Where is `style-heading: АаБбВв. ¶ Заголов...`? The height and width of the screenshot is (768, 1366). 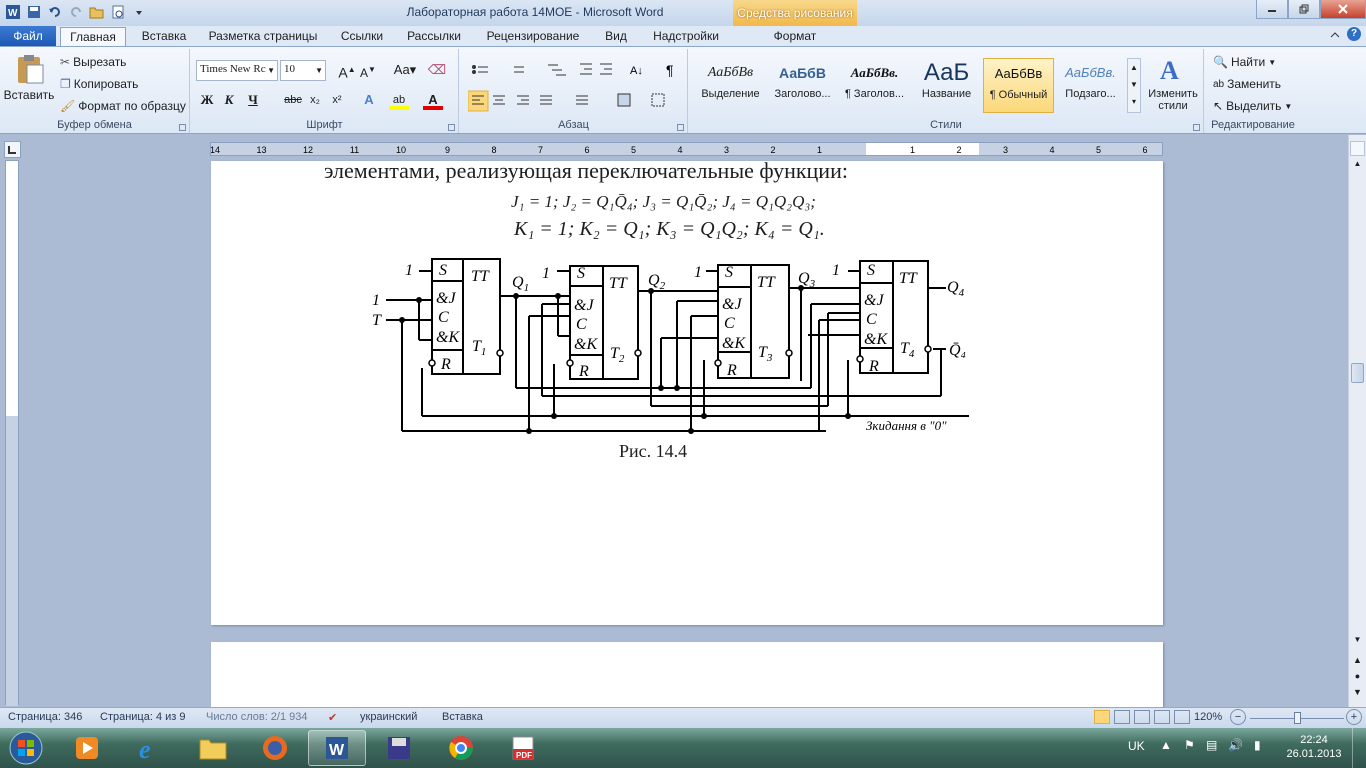 style-heading: АаБбВв. ¶ Заголов... is located at coordinates (874, 85).